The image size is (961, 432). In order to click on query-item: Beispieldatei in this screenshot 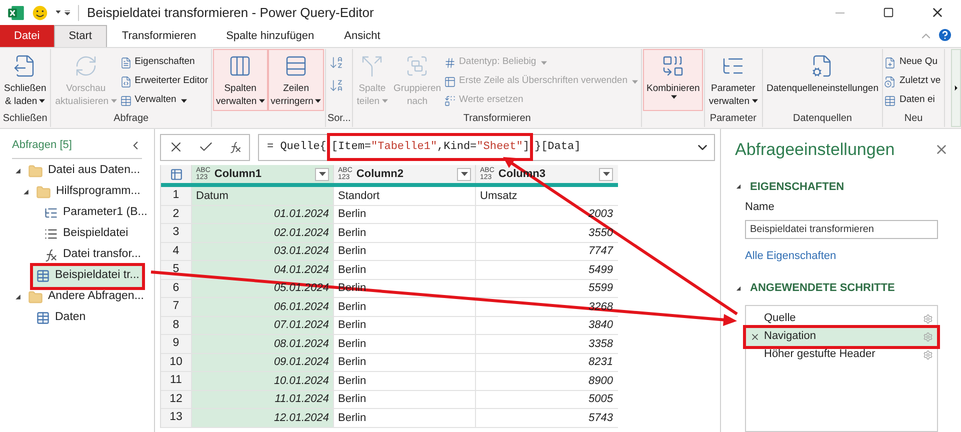, I will do `click(86, 234)`.